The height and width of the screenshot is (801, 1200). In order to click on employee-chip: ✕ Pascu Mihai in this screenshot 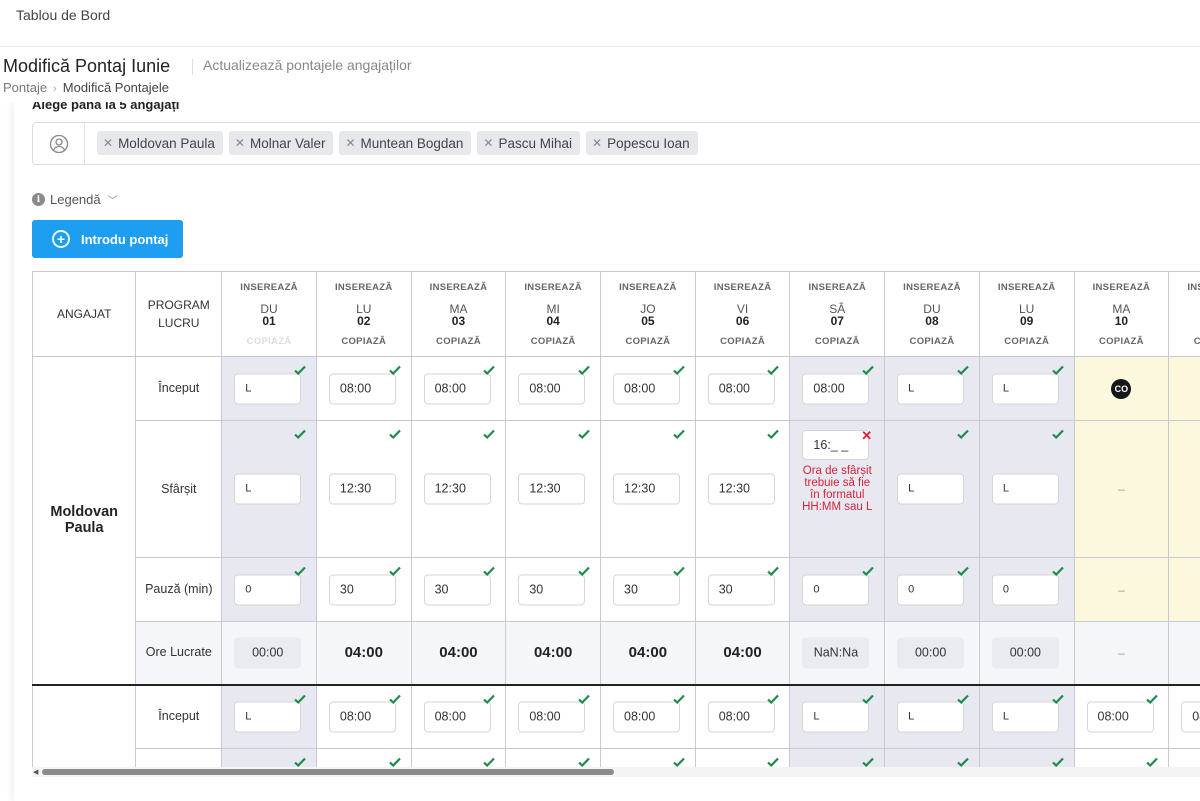, I will do `click(528, 143)`.